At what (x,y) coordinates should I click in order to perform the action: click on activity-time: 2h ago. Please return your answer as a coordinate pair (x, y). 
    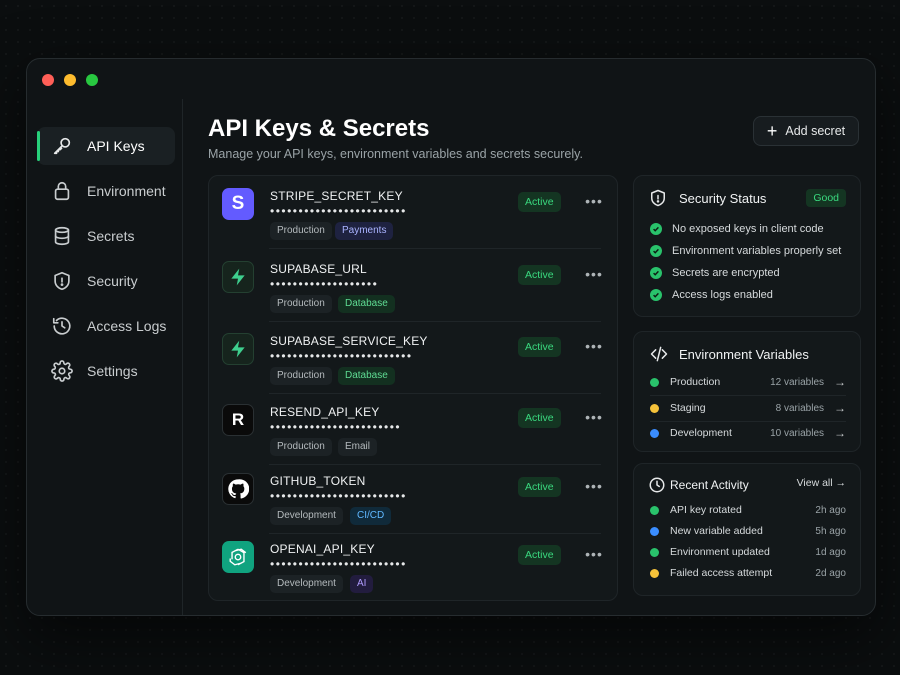
    Looking at the image, I should click on (830, 510).